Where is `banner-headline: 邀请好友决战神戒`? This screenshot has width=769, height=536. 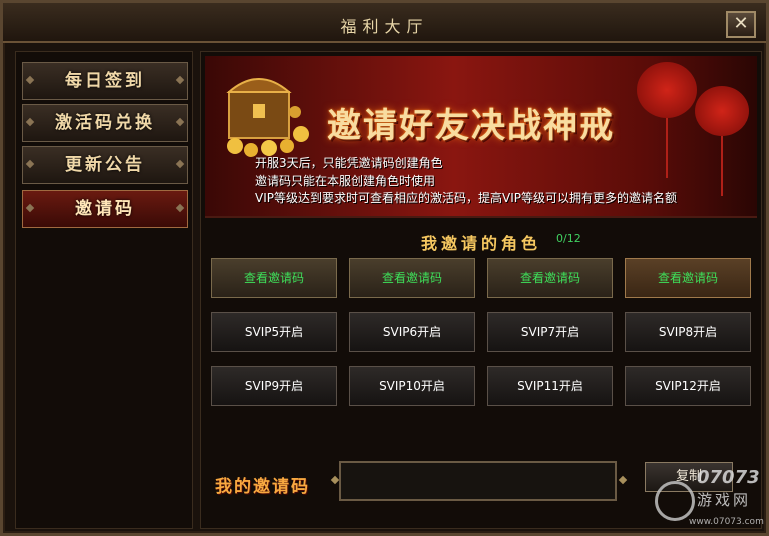 banner-headline: 邀请好友决战神戒 is located at coordinates (471, 126).